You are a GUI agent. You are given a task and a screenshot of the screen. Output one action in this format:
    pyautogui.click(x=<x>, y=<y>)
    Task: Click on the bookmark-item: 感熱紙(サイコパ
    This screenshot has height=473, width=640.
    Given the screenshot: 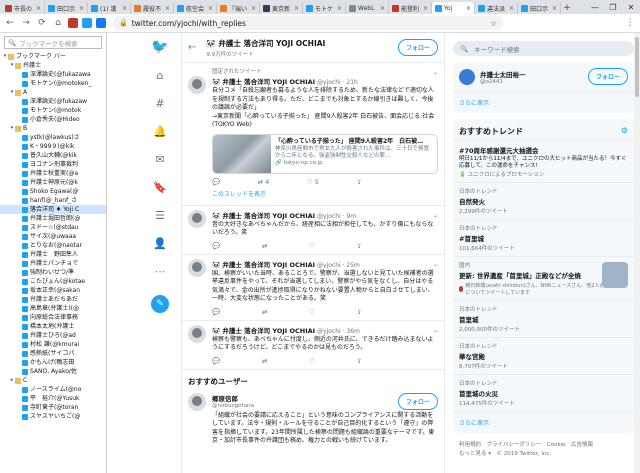 What is the action you would take?
    pyautogui.click(x=53, y=353)
    